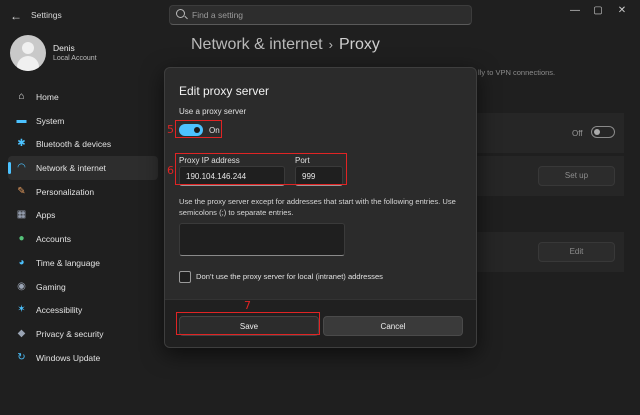 The image size is (640, 415). Describe the element at coordinates (576, 252) in the screenshot. I see `manual-proxy-edit-button: Edit` at that location.